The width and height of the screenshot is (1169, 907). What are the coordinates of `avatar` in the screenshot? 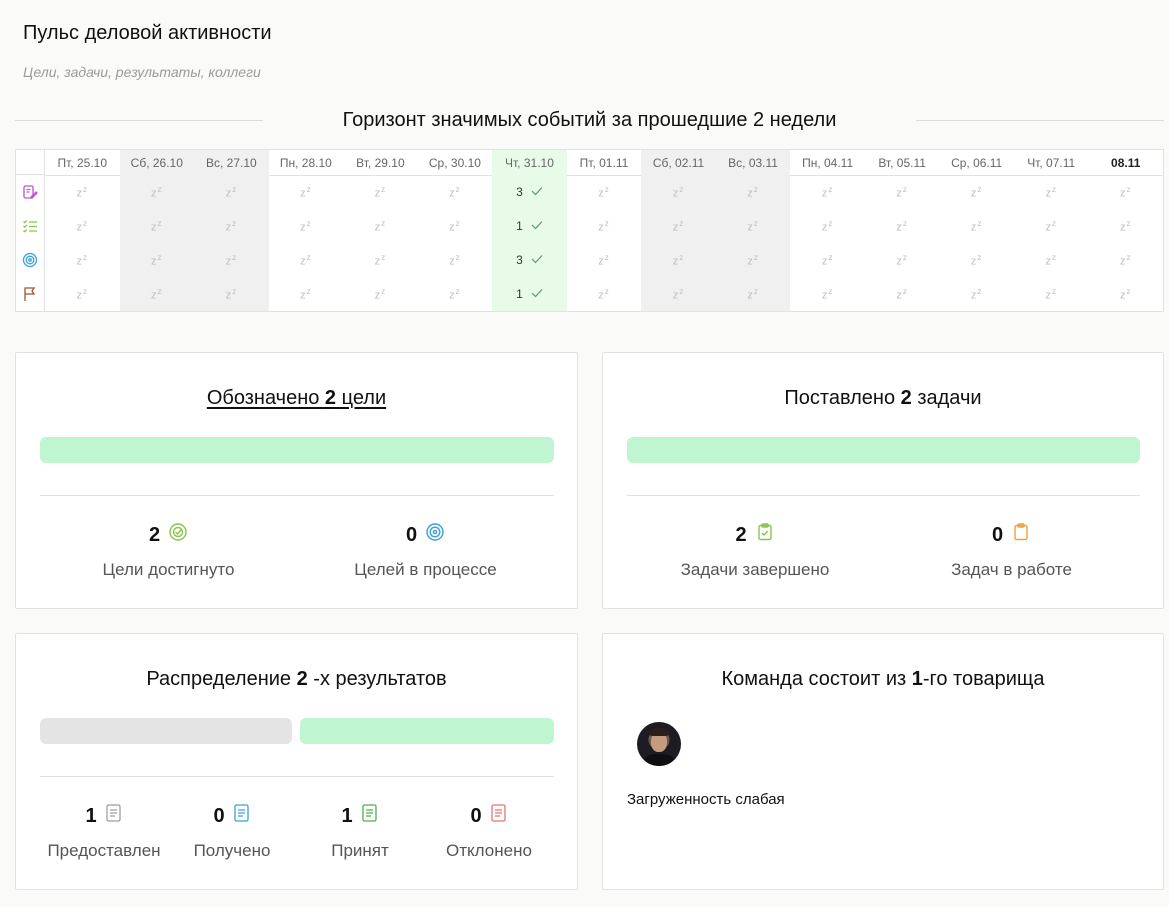 It's located at (659, 744).